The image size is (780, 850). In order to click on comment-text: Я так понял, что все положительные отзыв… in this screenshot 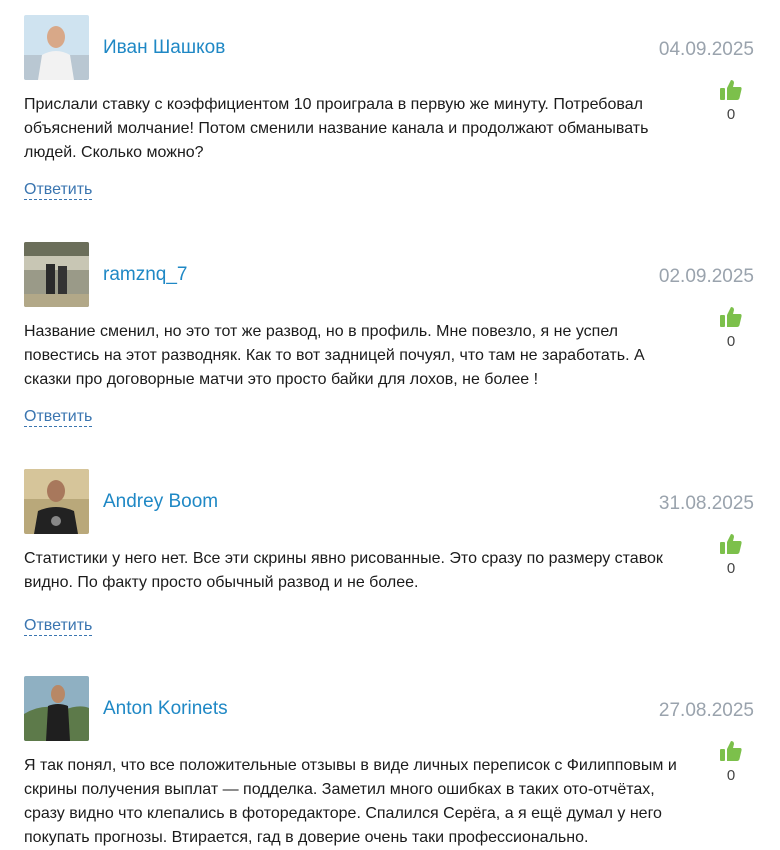, I will do `click(350, 801)`.